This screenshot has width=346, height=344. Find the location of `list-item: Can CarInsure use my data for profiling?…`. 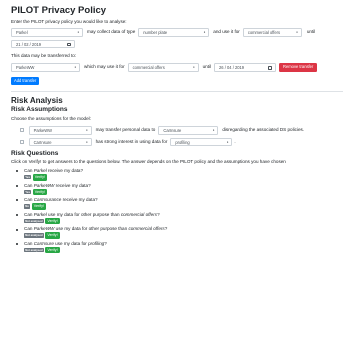

list-item: Can CarInsure use my data for profiling?… is located at coordinates (177, 247).